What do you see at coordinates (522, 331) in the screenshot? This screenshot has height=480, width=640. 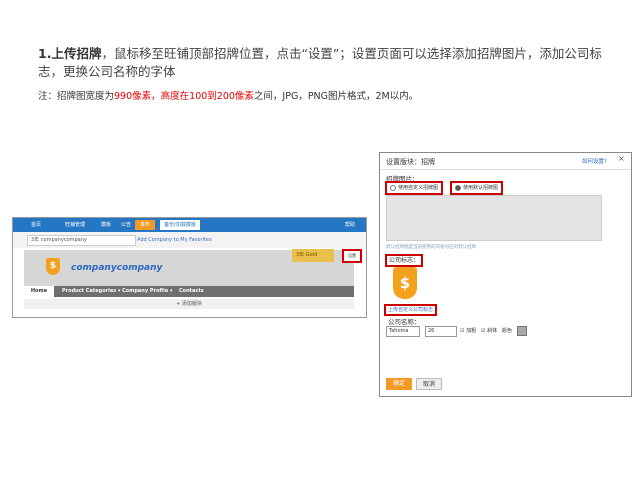 I see `color-picker` at bounding box center [522, 331].